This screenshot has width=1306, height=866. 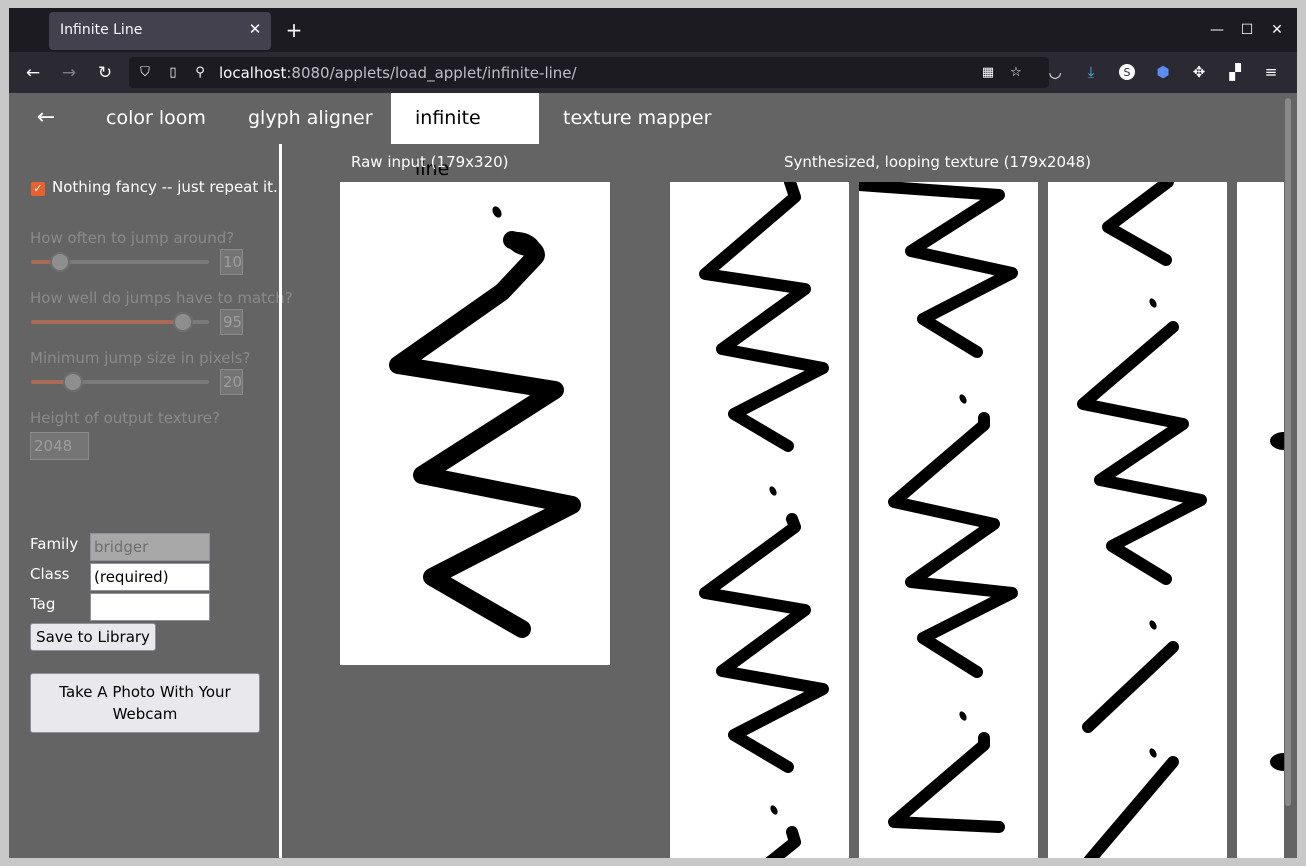 What do you see at coordinates (46, 118) in the screenshot?
I see `back-arrow-icon: ←` at bounding box center [46, 118].